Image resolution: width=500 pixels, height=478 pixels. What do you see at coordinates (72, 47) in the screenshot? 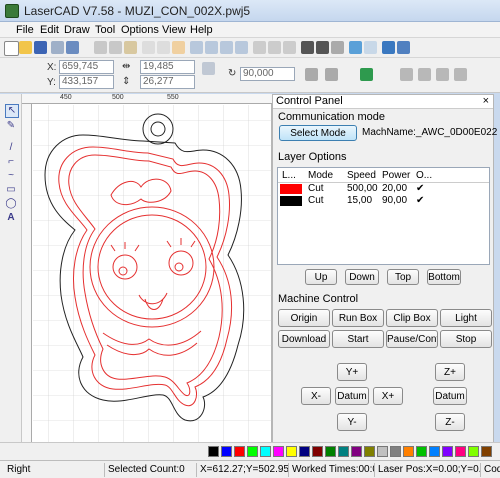
I see `export-icon` at bounding box center [72, 47].